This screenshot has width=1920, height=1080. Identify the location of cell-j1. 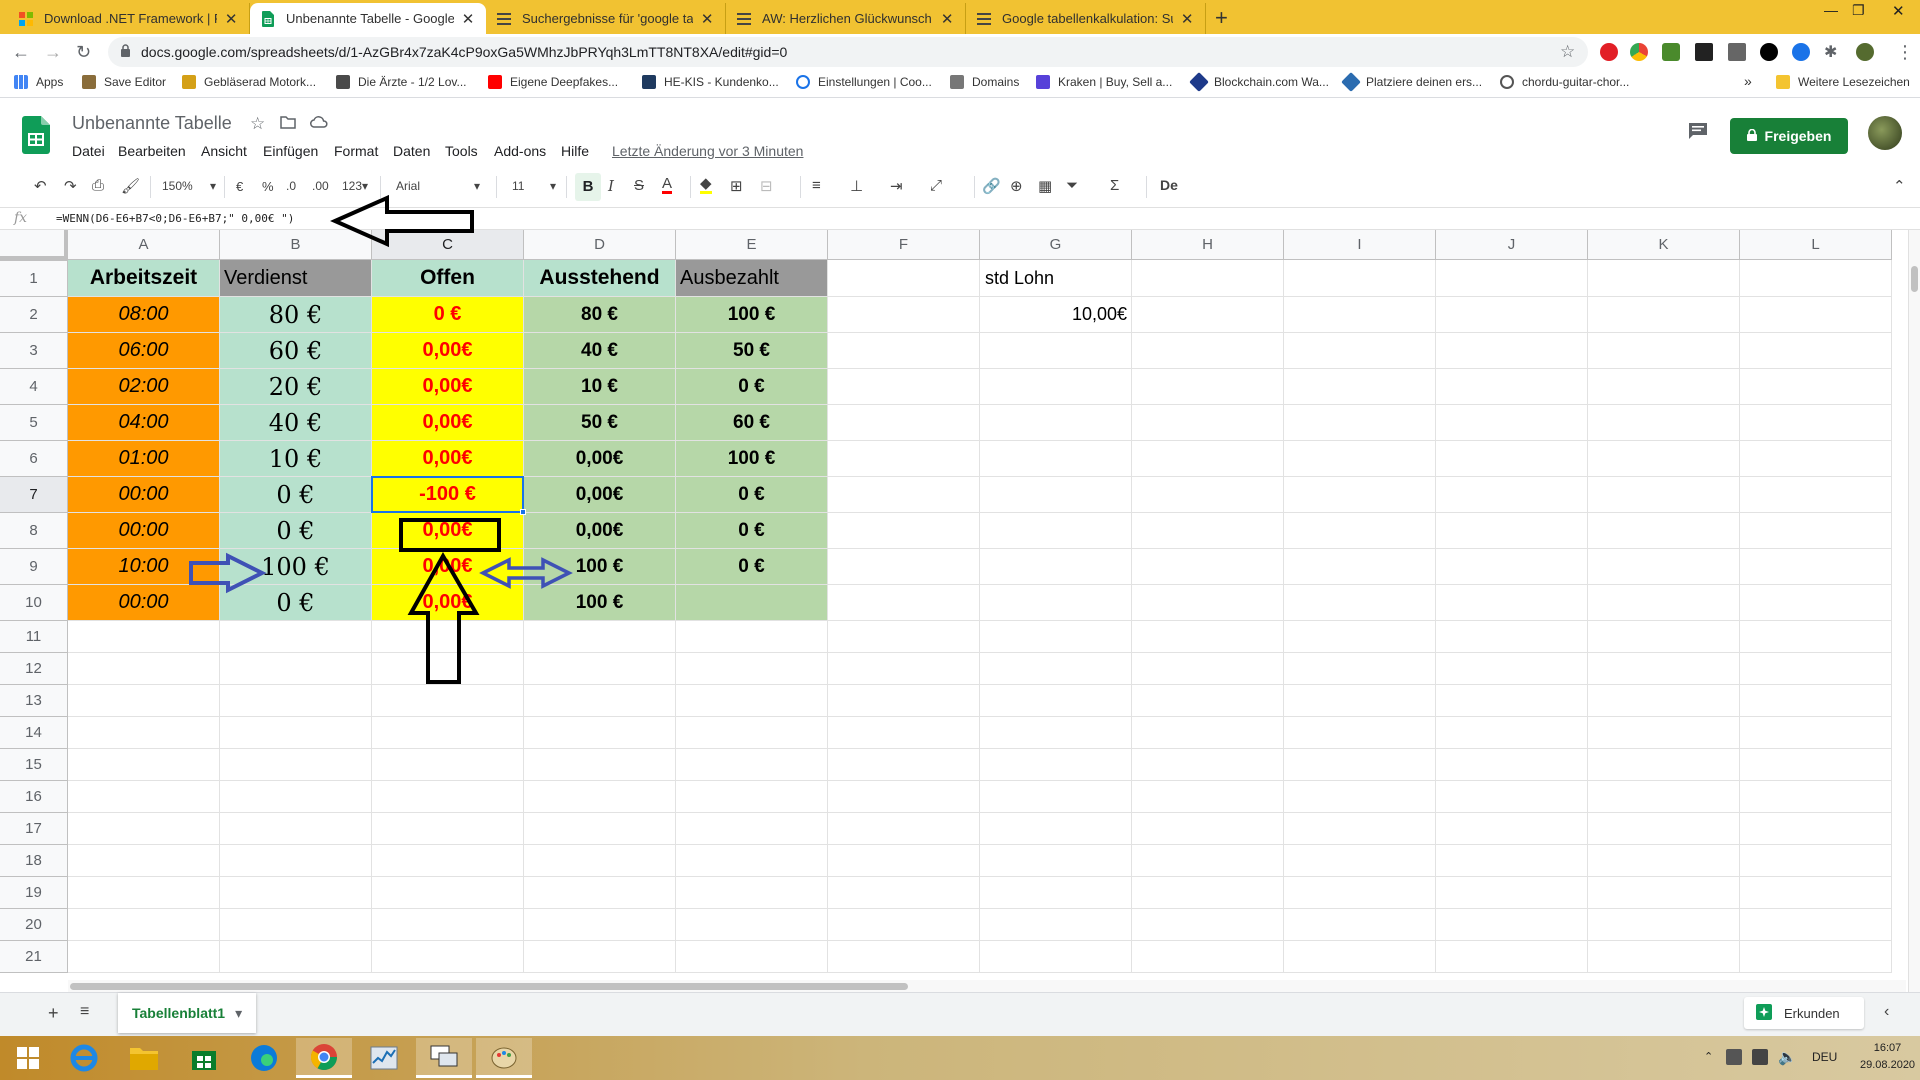
(1512, 278).